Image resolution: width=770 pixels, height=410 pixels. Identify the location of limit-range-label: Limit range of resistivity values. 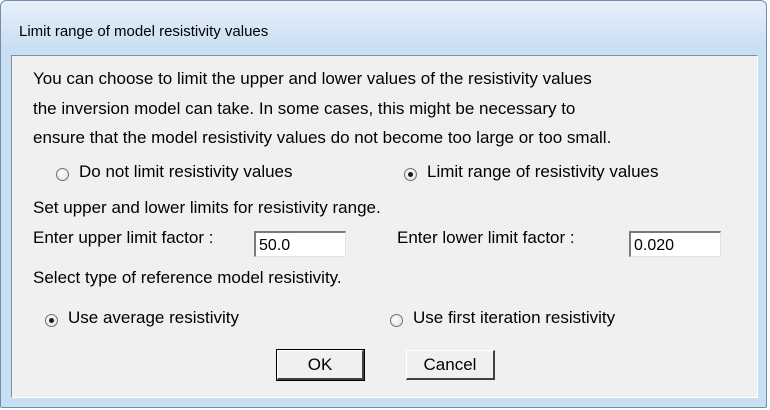
(542, 172).